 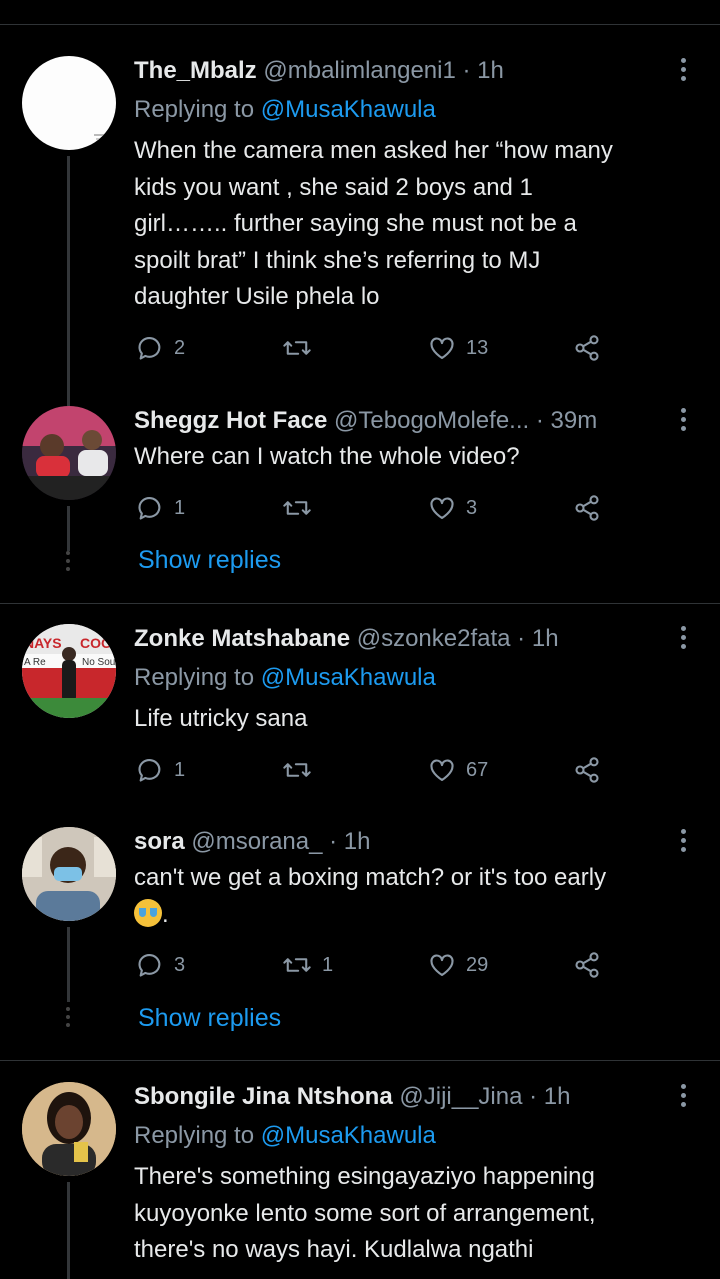 I want to click on like-count: 29, so click(x=477, y=964).